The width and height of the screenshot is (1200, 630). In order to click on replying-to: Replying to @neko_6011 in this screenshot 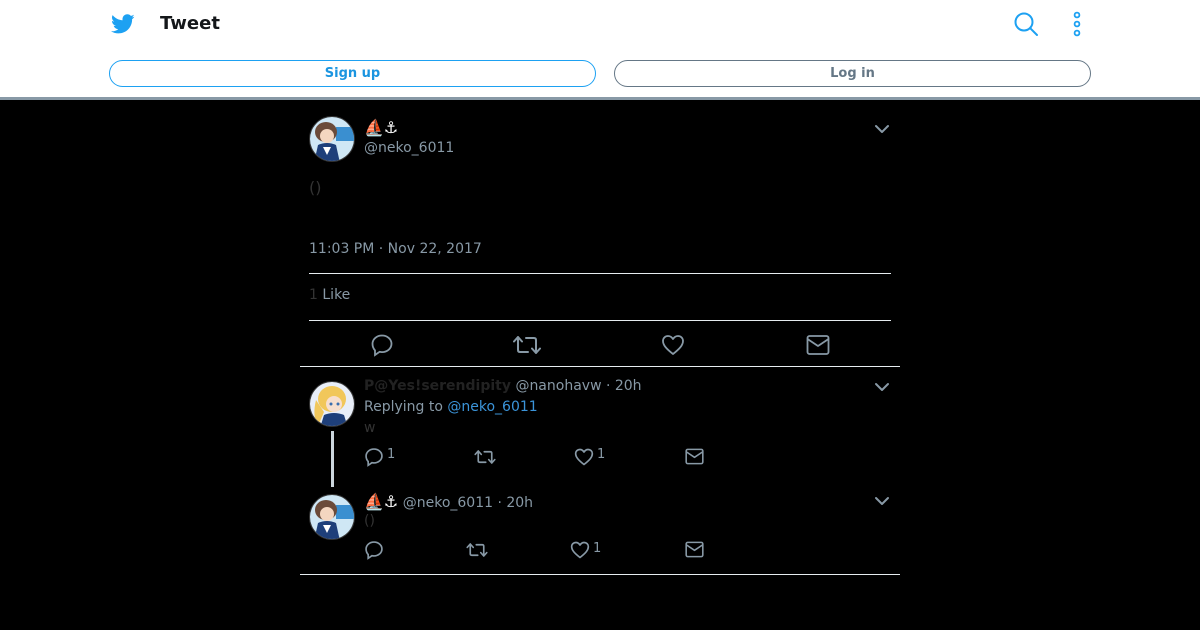, I will do `click(451, 407)`.